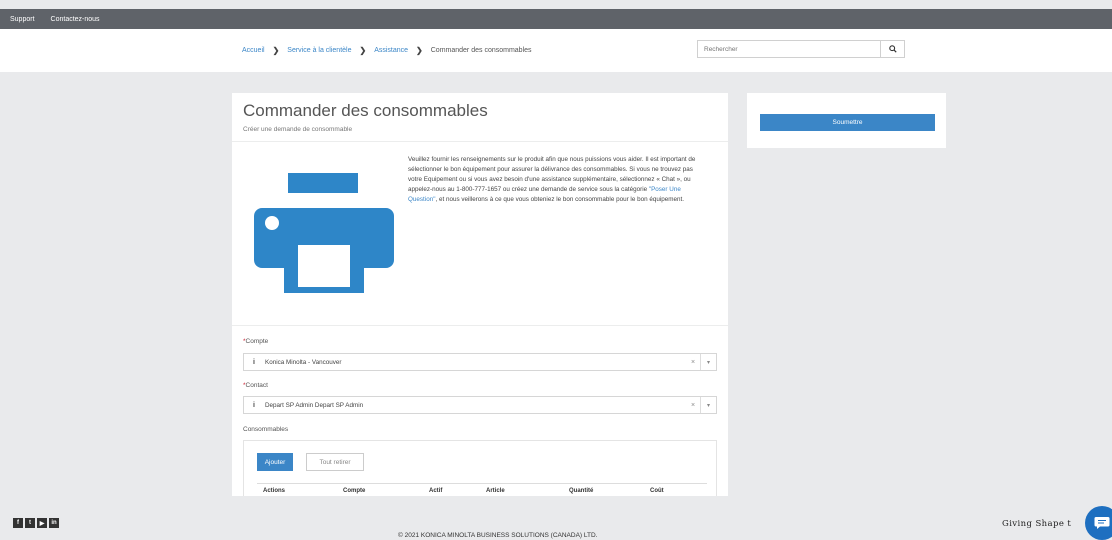 The width and height of the screenshot is (1112, 540). What do you see at coordinates (22, 19) in the screenshot?
I see `support-link: Support` at bounding box center [22, 19].